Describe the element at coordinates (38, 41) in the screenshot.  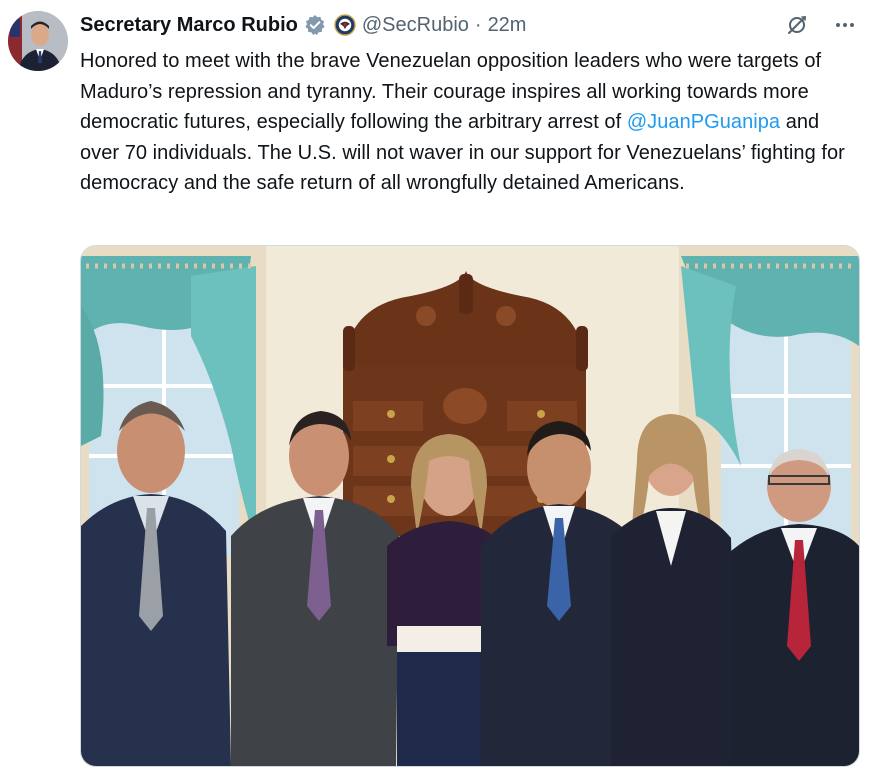
I see `author-avatar` at that location.